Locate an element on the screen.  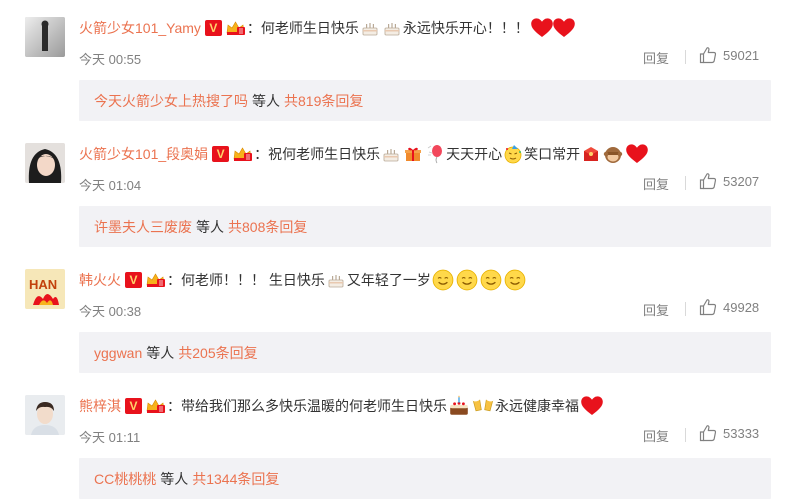
like-button: 53207 is located at coordinates (729, 181).